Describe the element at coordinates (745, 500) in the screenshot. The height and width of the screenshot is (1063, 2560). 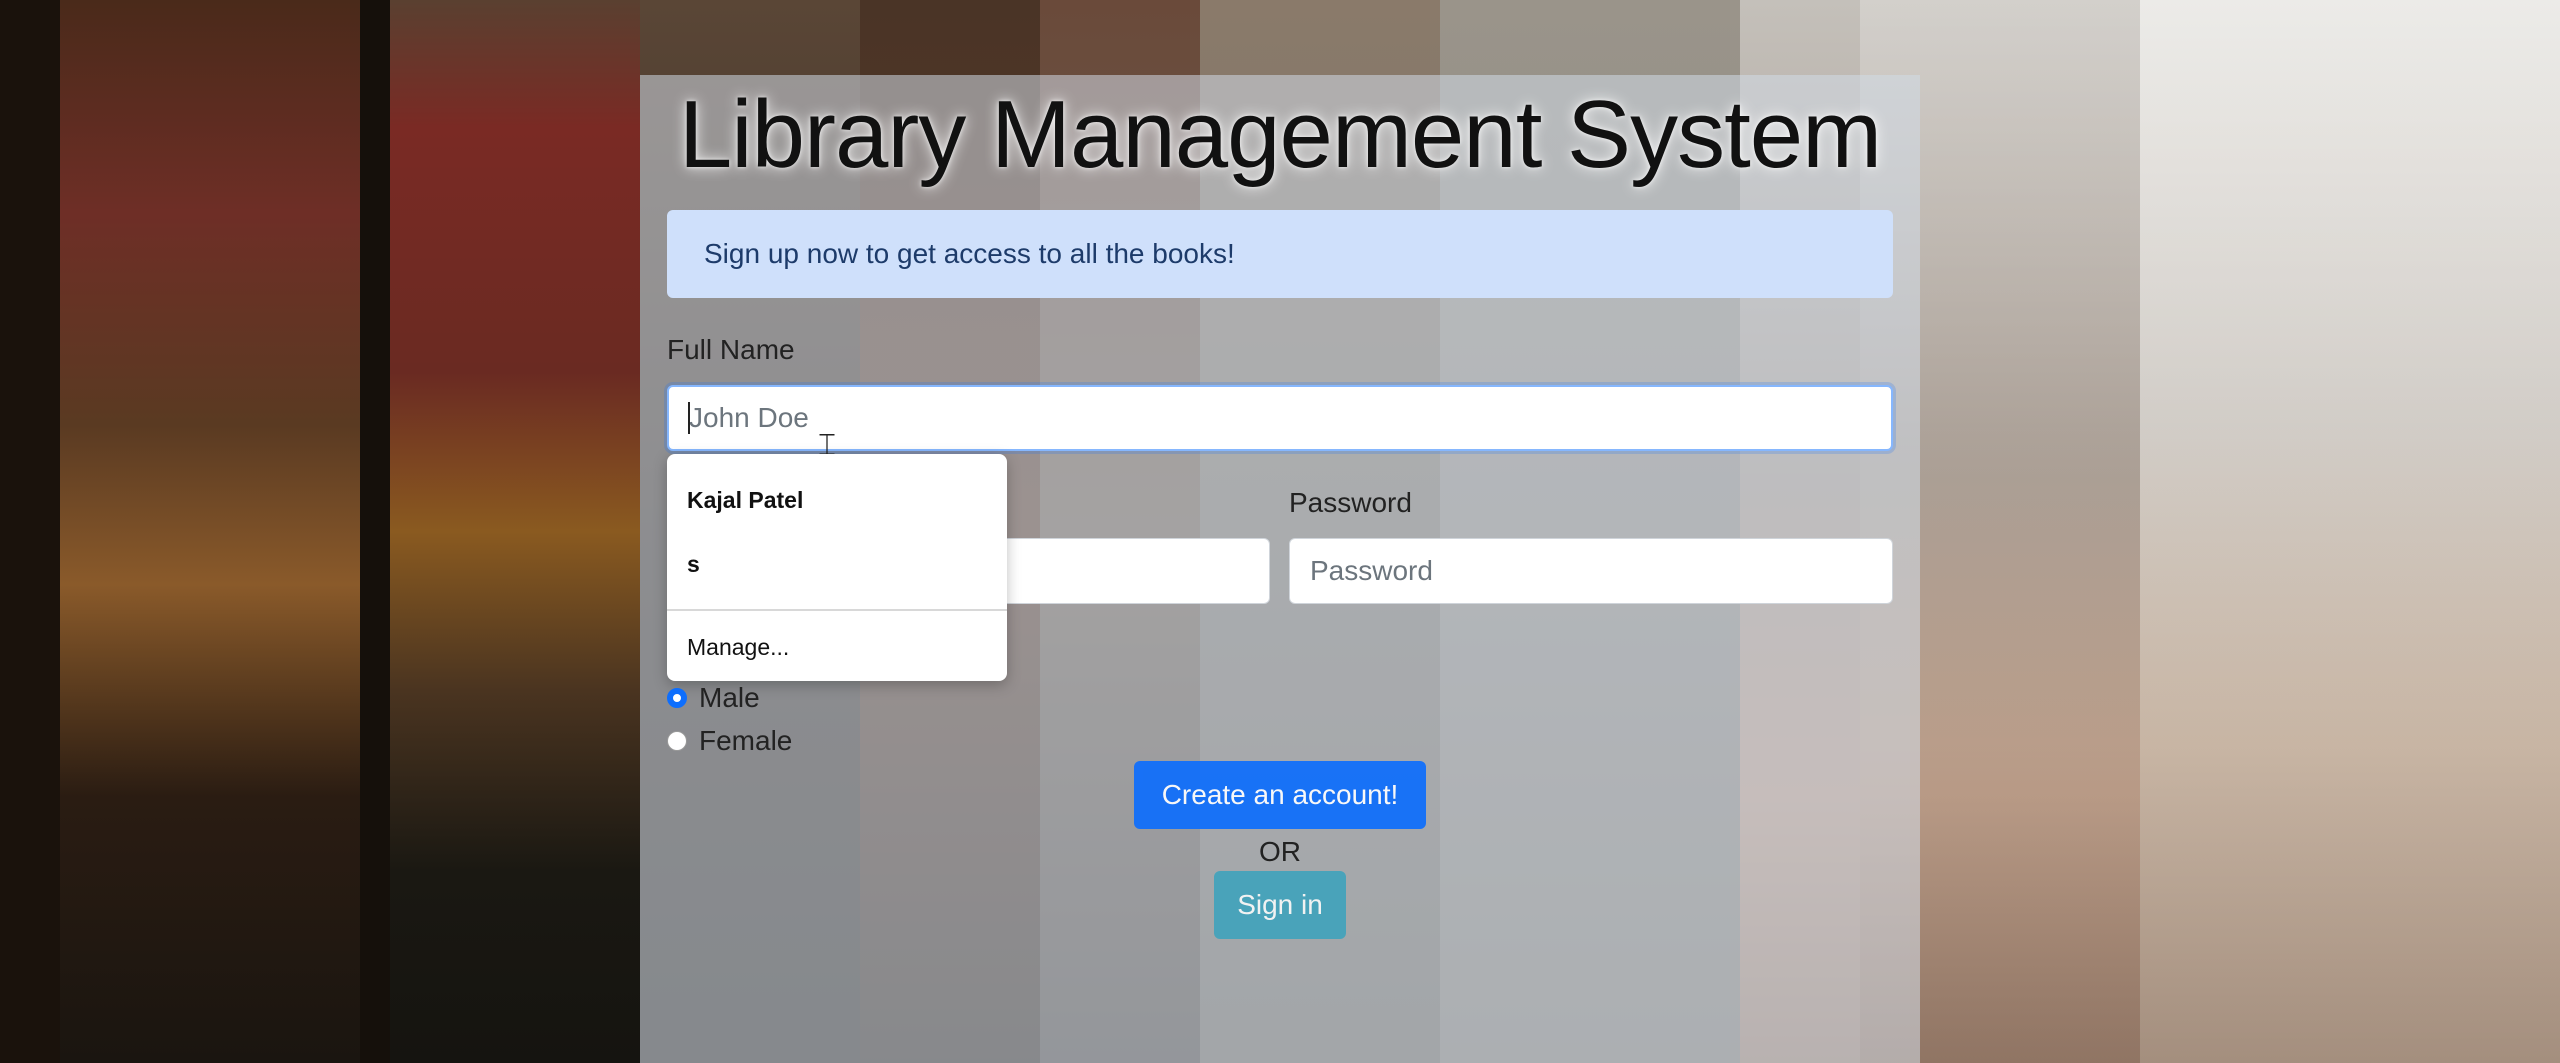
I see `autofill-suggestion: Kajal Patel` at that location.